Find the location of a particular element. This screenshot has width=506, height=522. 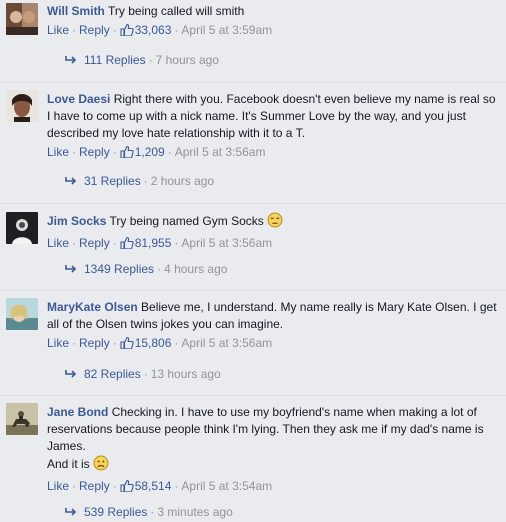

replies-time: 4 hours ago is located at coordinates (196, 269).